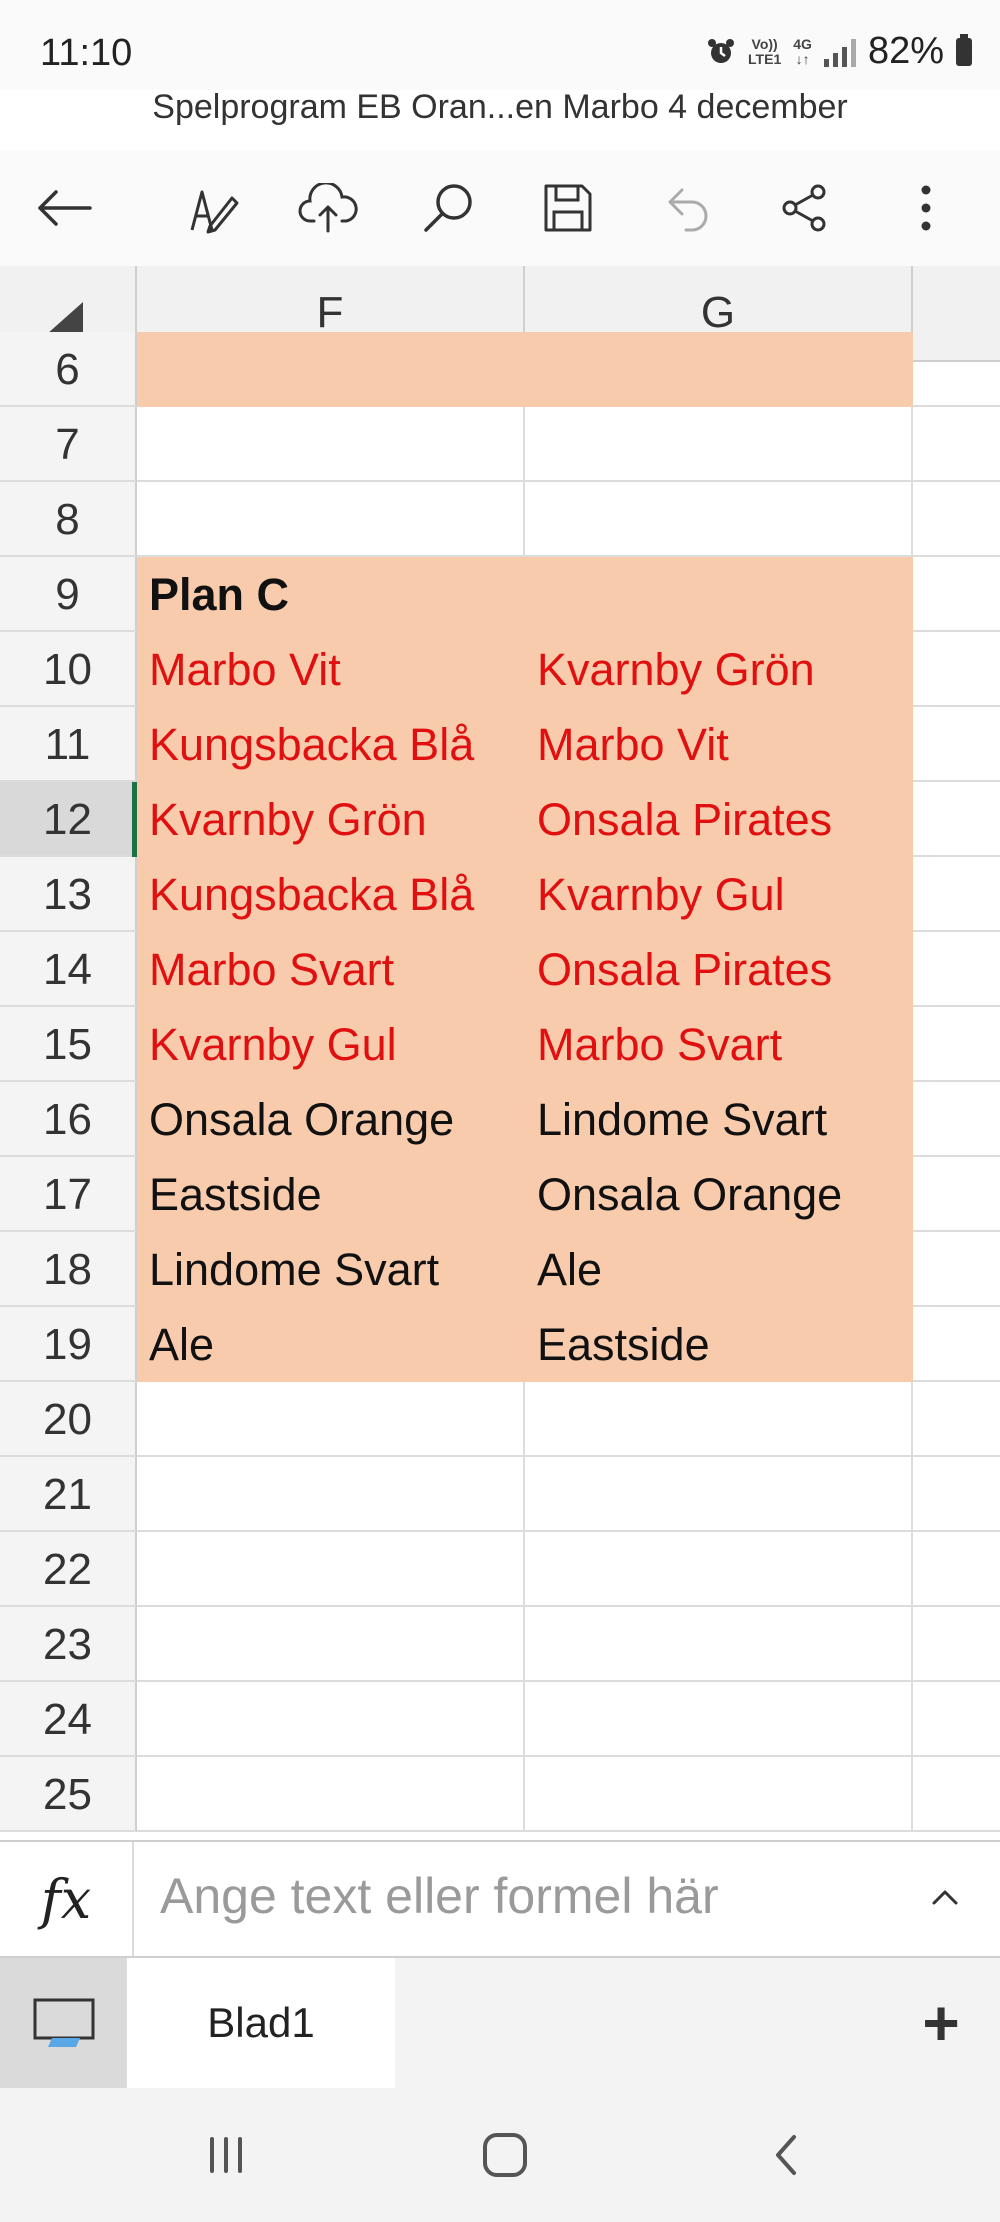  Describe the element at coordinates (448, 208) in the screenshot. I see `search-button` at that location.